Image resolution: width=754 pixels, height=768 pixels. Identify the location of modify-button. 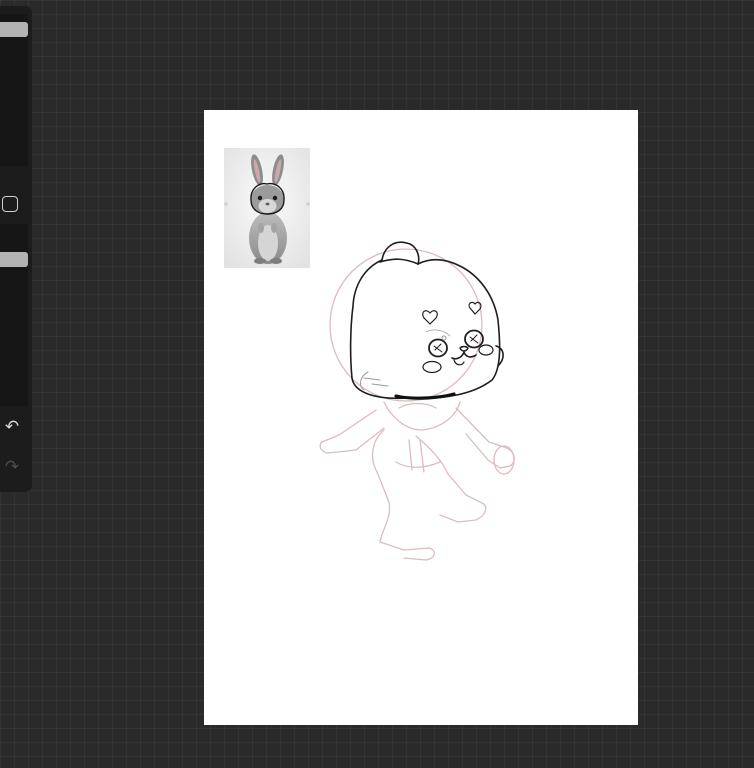
(10, 204).